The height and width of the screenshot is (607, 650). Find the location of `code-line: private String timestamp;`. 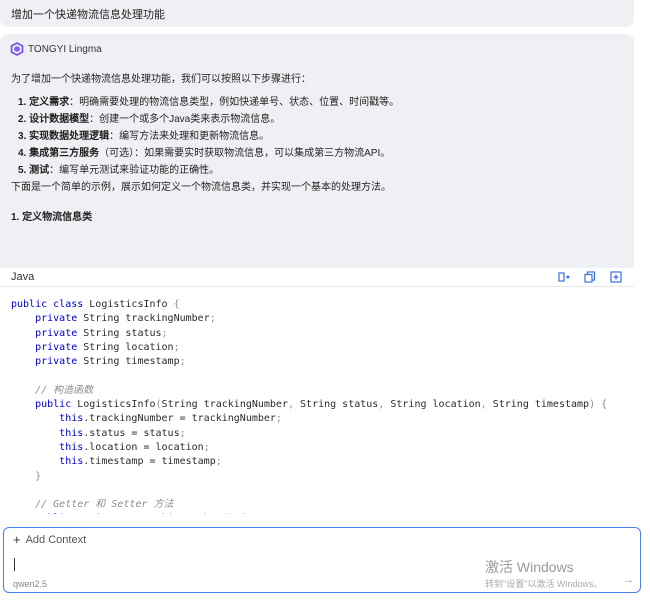

code-line: private String timestamp; is located at coordinates (110, 362).